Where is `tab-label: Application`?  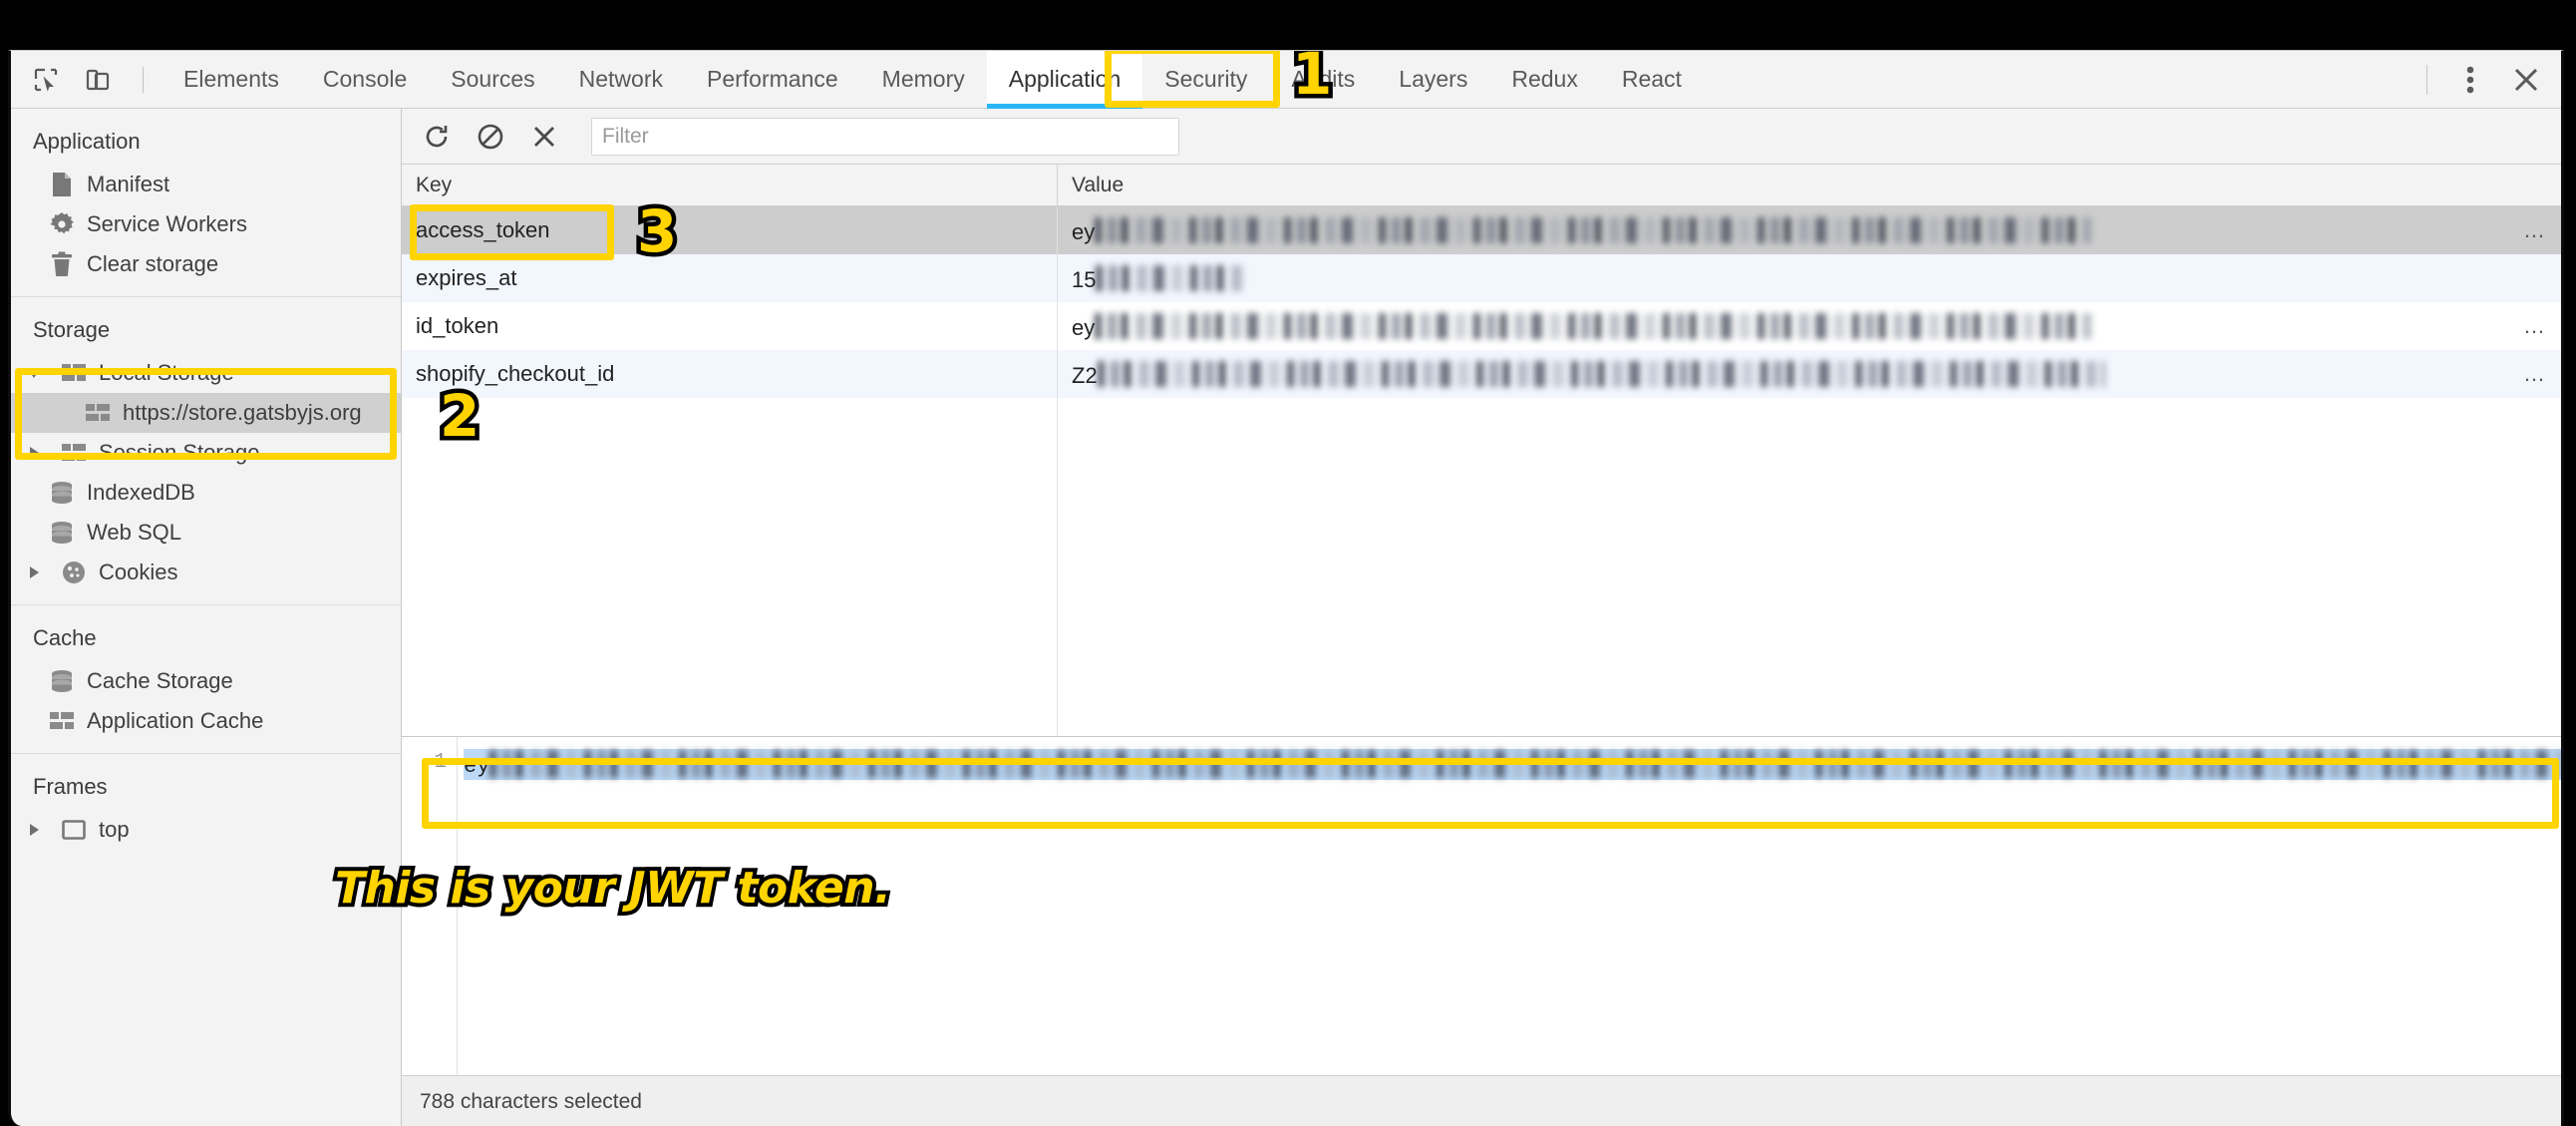
tab-label: Application is located at coordinates (1065, 79).